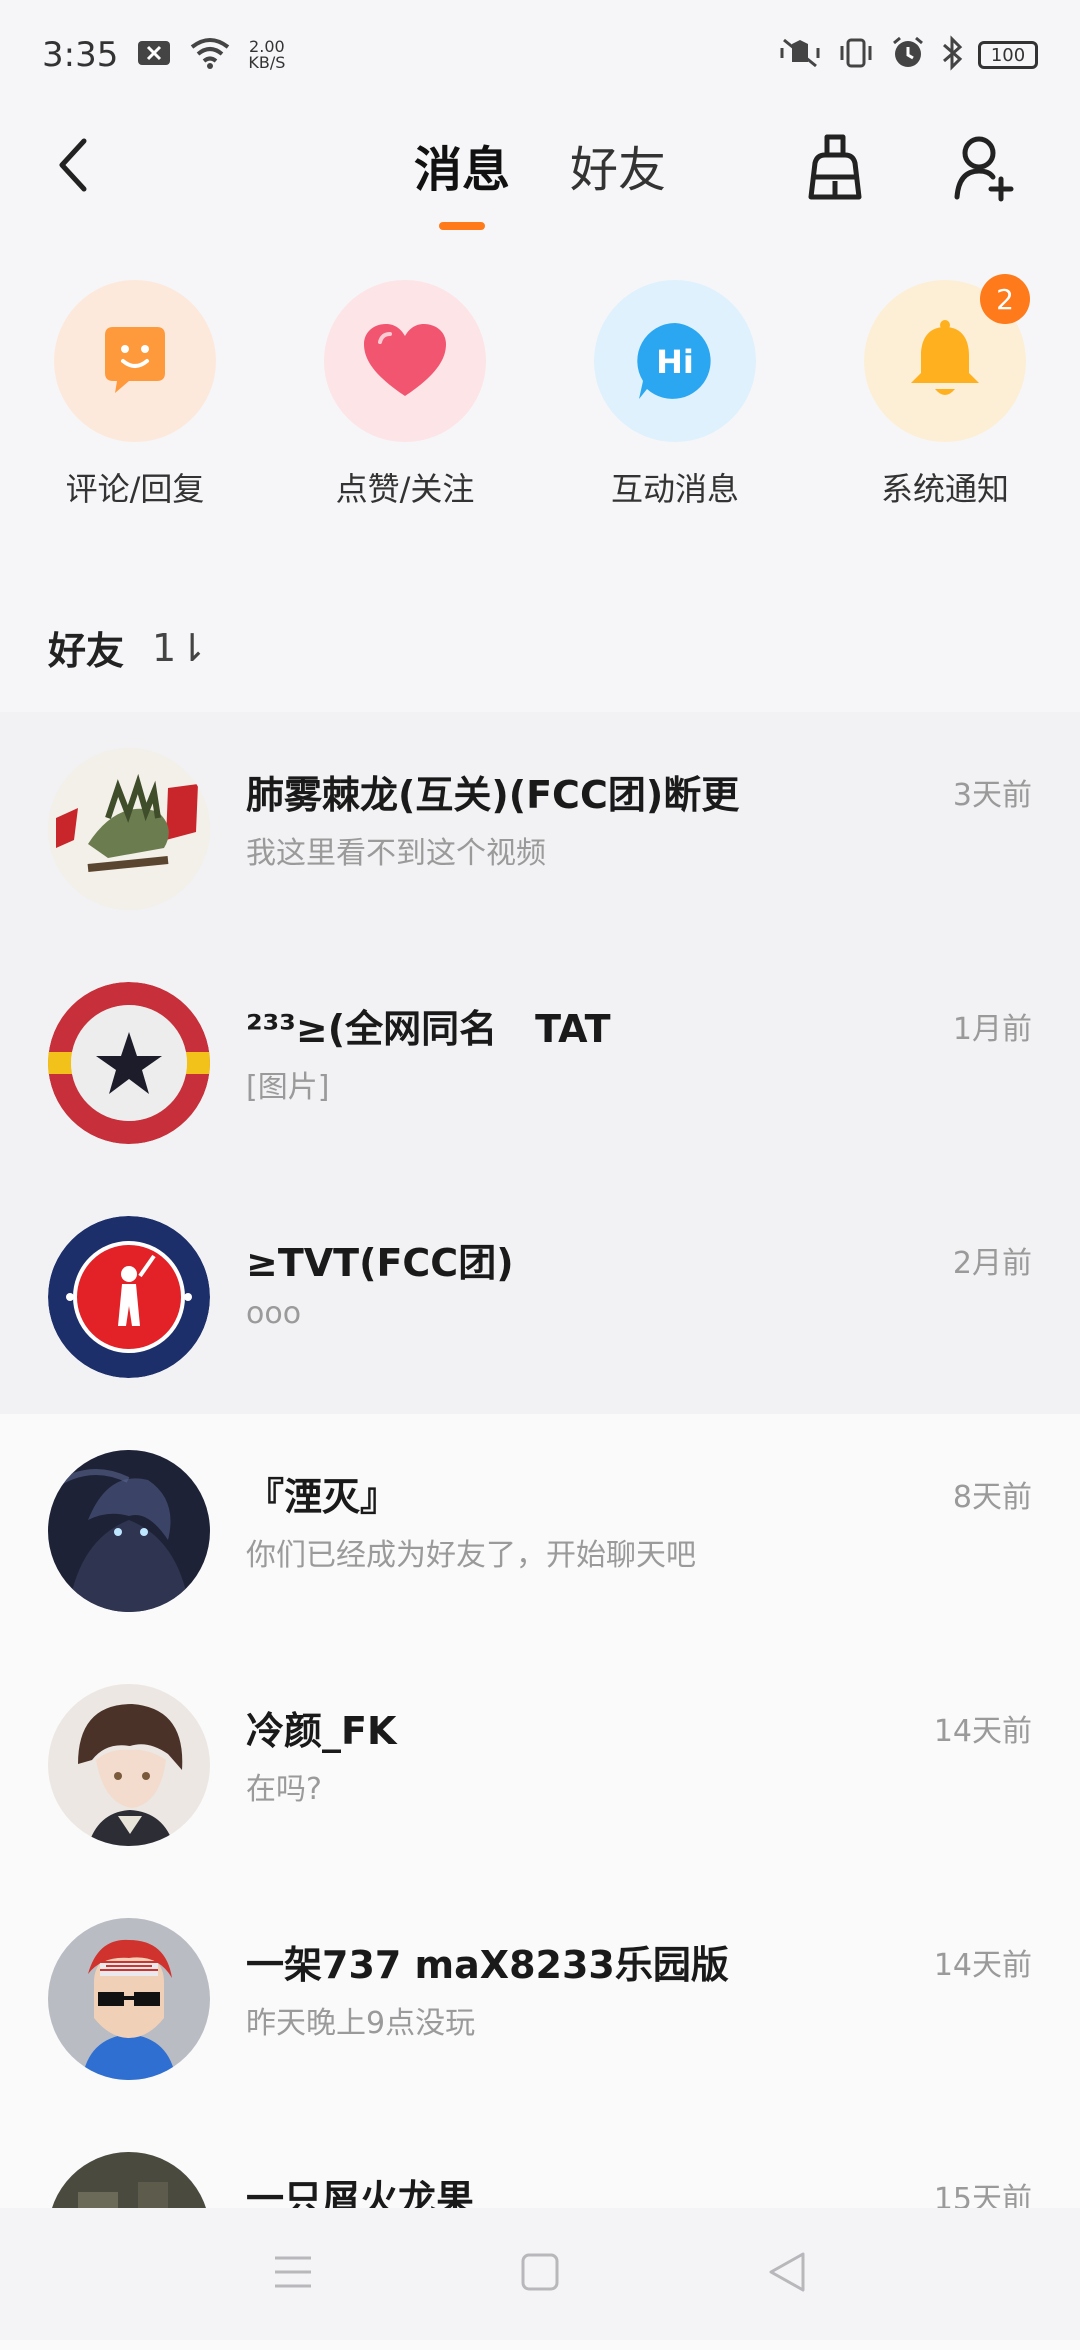 Image resolution: width=1080 pixels, height=2350 pixels. I want to click on message-categories: 评论/回复 点赞/关注 Hi 互动消息 2 系统通知, so click(540, 407).